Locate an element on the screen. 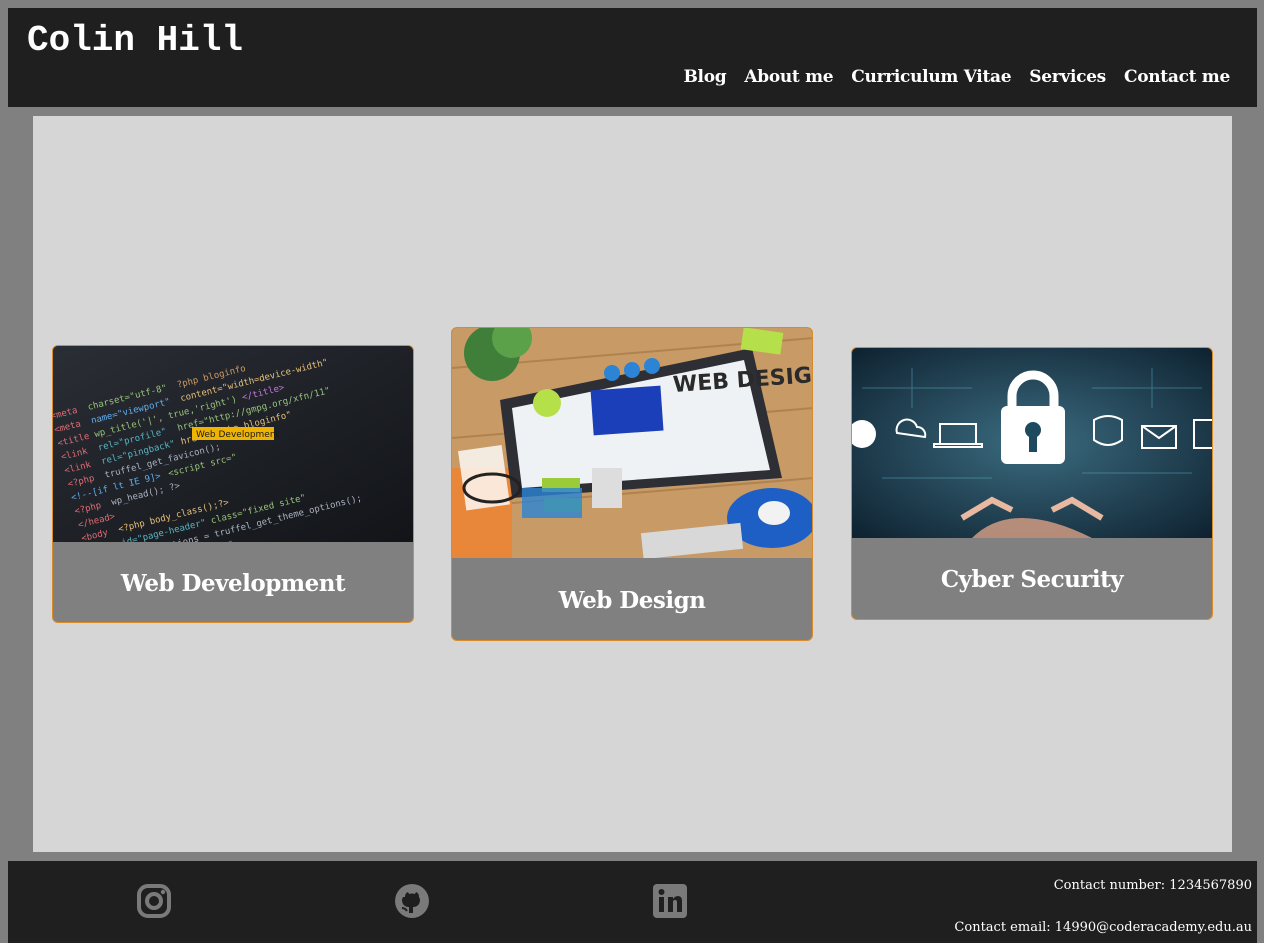 The height and width of the screenshot is (943, 1264). card-web-design: WEB DESIGN Web Design is located at coordinates (632, 484).